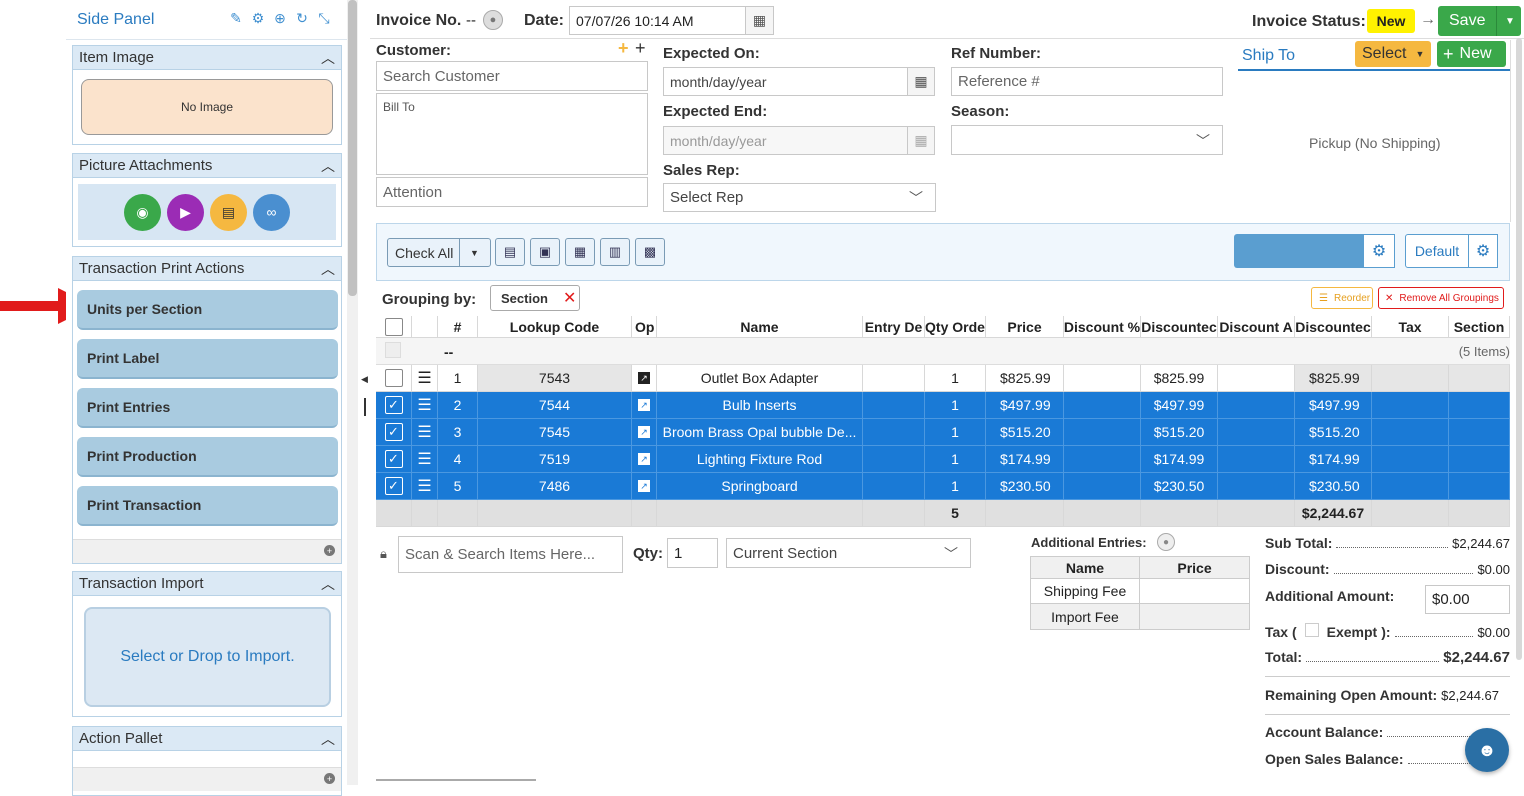 The width and height of the screenshot is (1524, 796). I want to click on right-scrollbar, so click(1519, 349).